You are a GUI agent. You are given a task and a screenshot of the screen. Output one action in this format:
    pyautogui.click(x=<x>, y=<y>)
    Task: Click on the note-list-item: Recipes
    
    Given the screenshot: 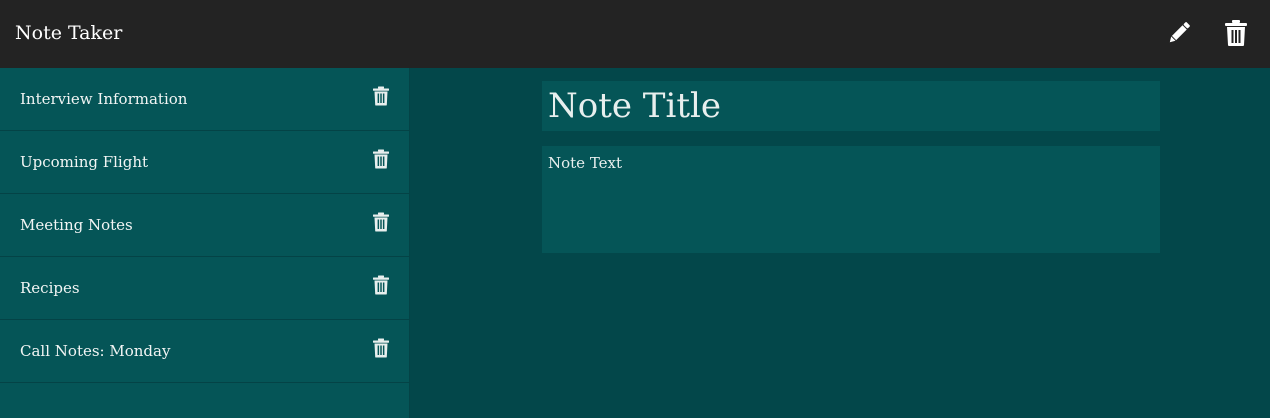 What is the action you would take?
    pyautogui.click(x=204, y=288)
    